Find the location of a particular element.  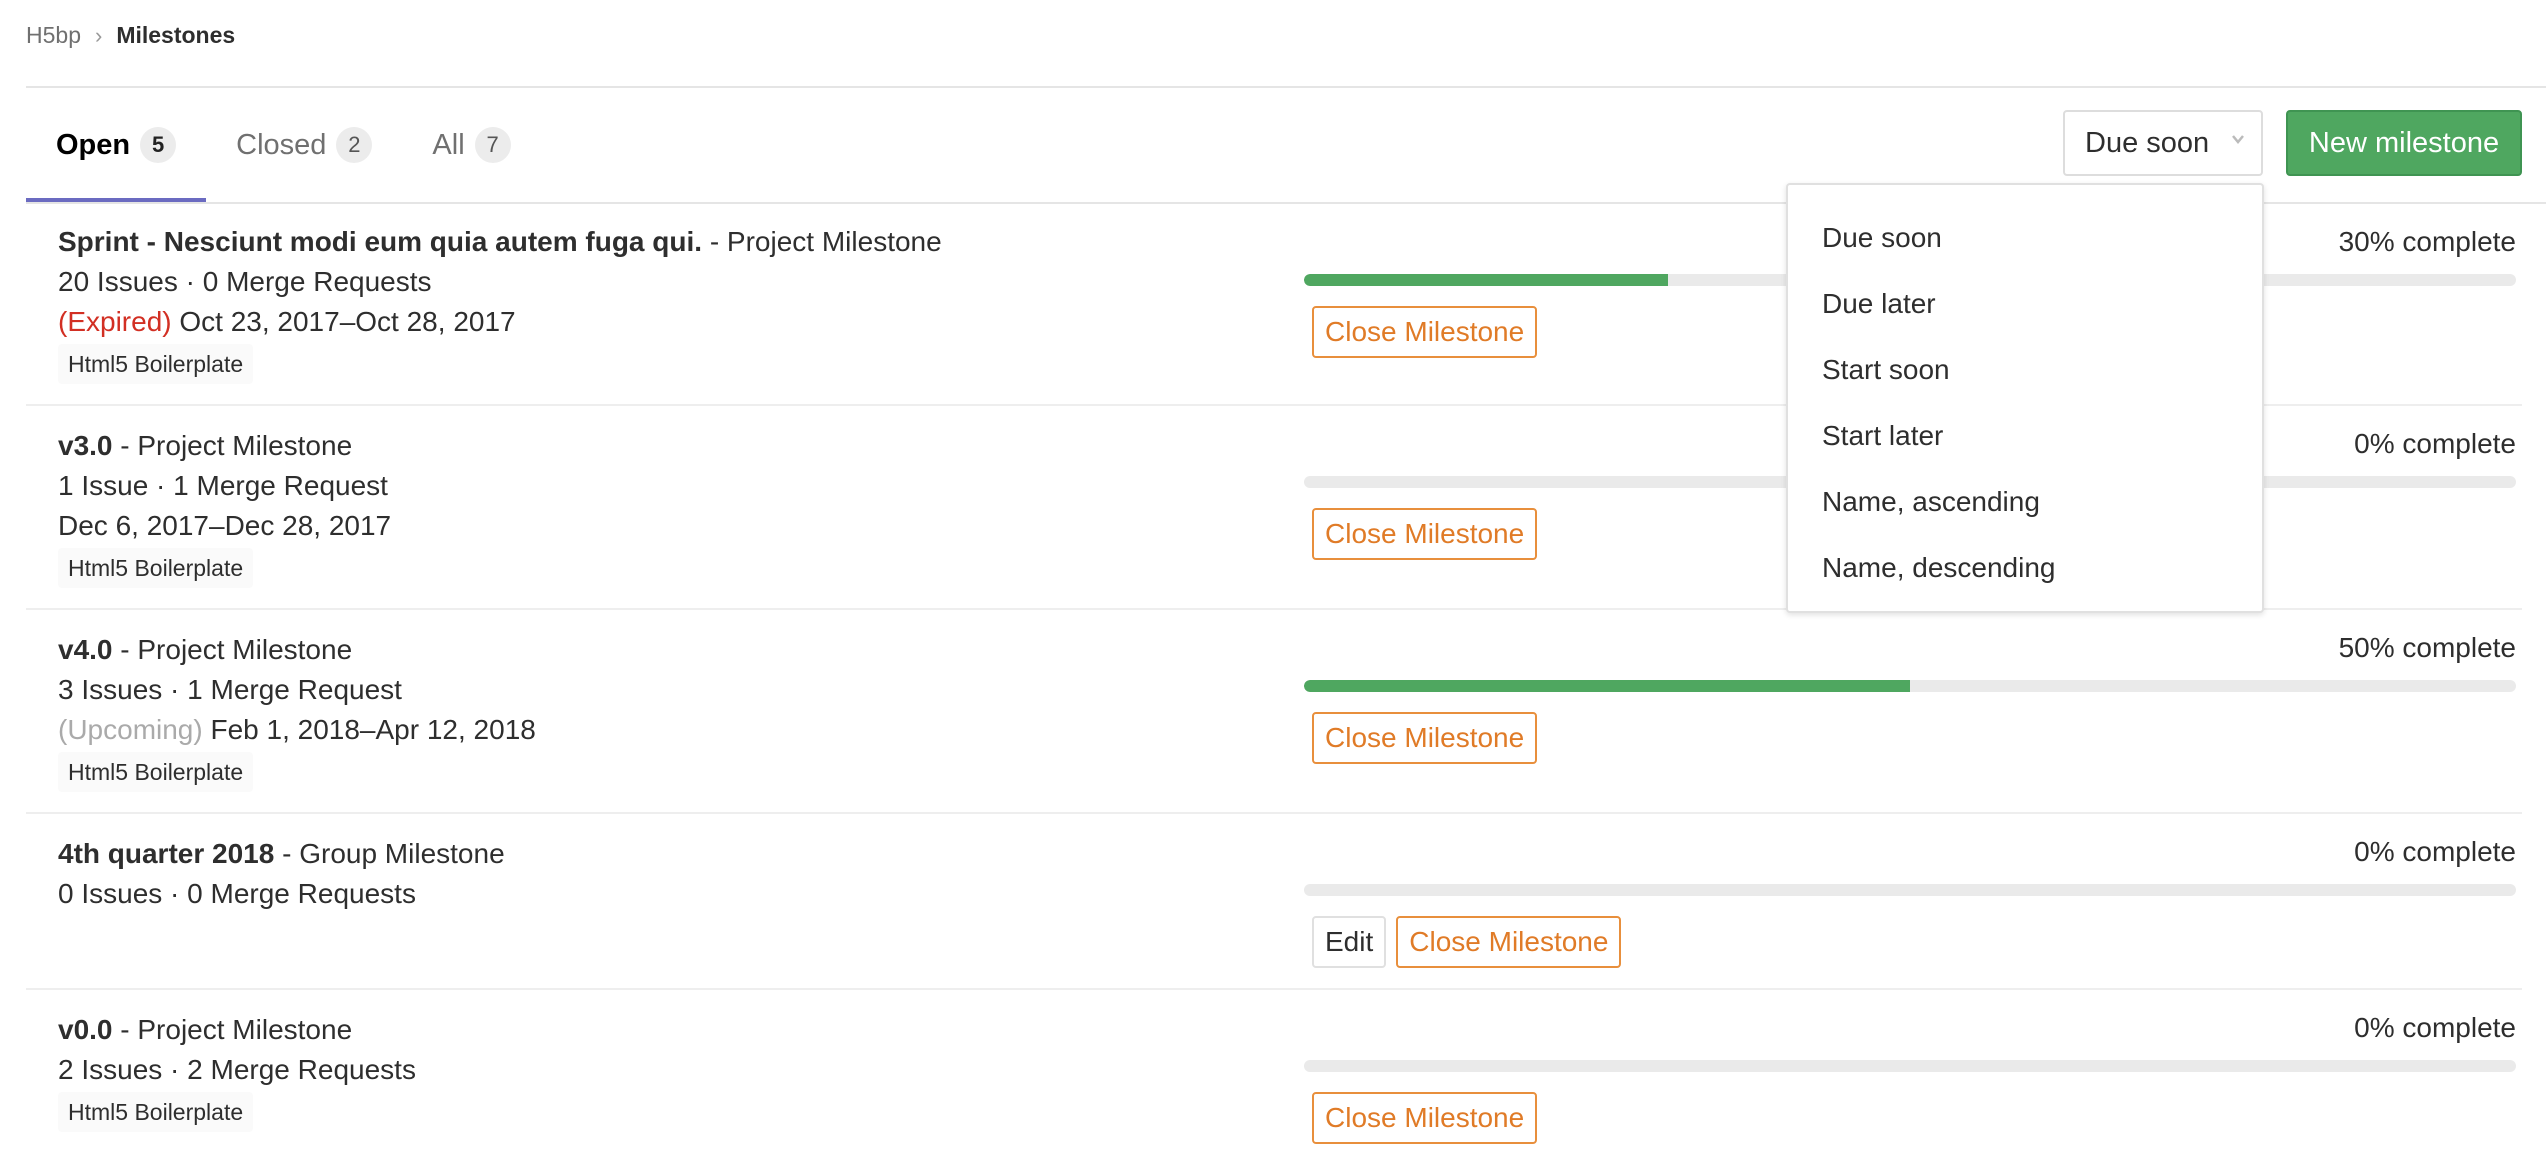

milestone-title-link: v4.0 is located at coordinates (85, 649).